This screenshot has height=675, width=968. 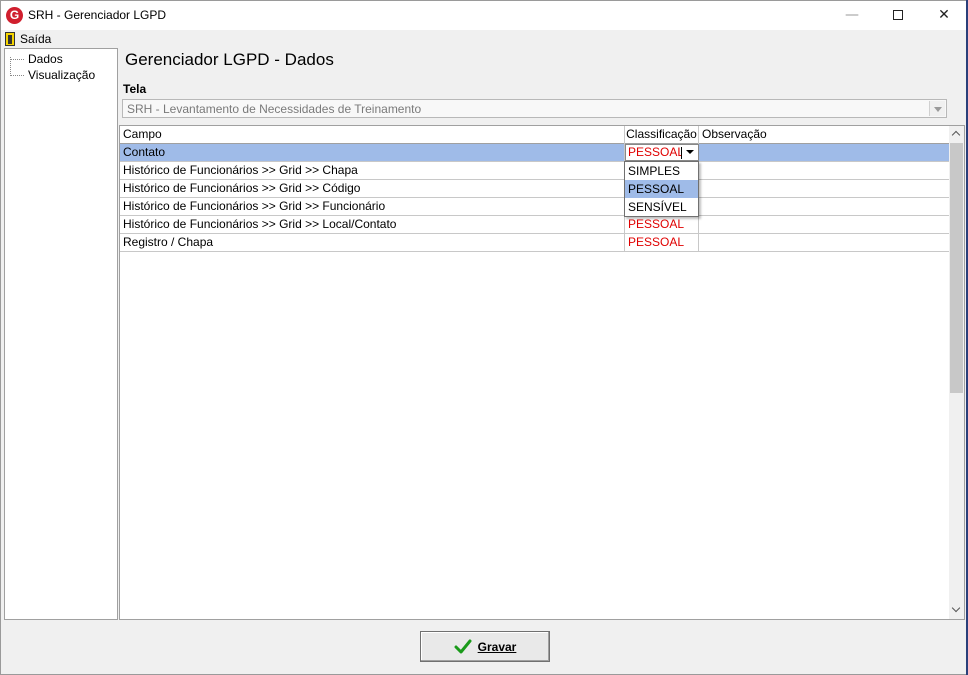 I want to click on classificacao-select: PESSOAL, so click(x=662, y=152).